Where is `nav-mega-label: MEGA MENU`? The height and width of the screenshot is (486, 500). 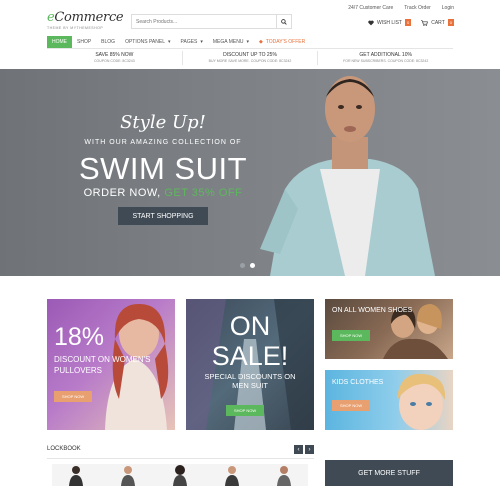
nav-mega-label: MEGA MENU is located at coordinates (228, 42).